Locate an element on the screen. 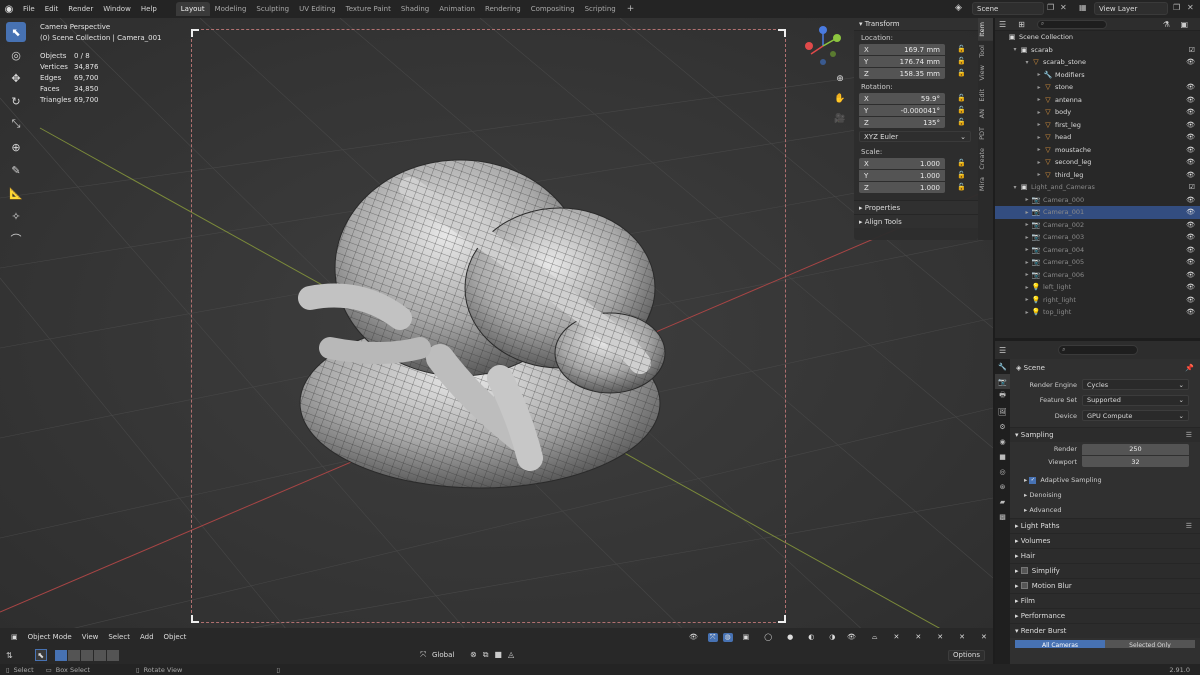 Image resolution: width=1200 pixels, height=675 pixels. snap-icon: ⧉ is located at coordinates (486, 655).